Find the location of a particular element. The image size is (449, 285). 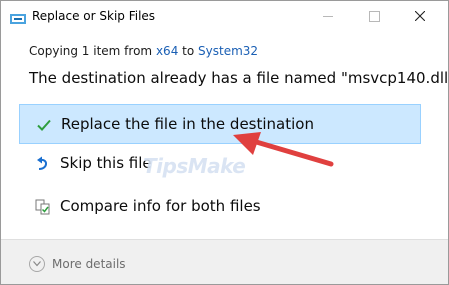

copy-to-word: to is located at coordinates (188, 51).